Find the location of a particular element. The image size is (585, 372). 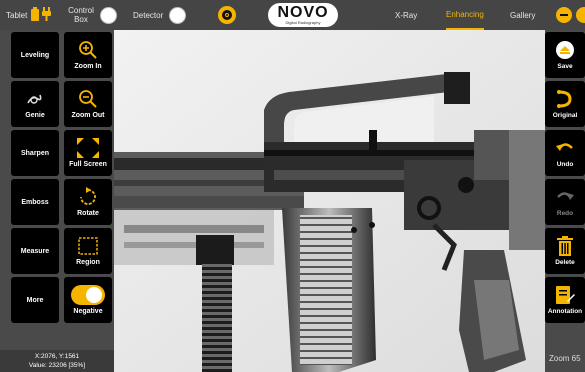

undo-label: Undo is located at coordinates (565, 164).